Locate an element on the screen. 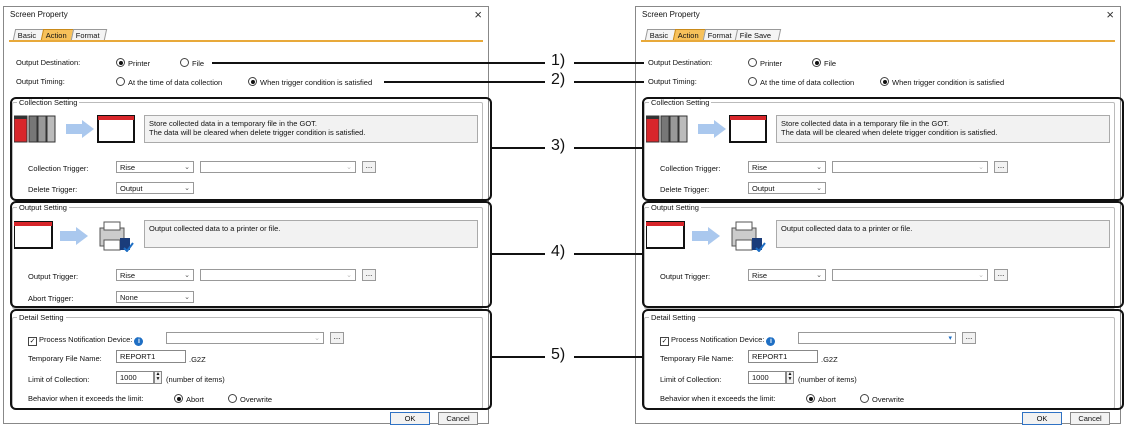 The width and height of the screenshot is (1125, 430). callout-3-line-left is located at coordinates (517, 148).